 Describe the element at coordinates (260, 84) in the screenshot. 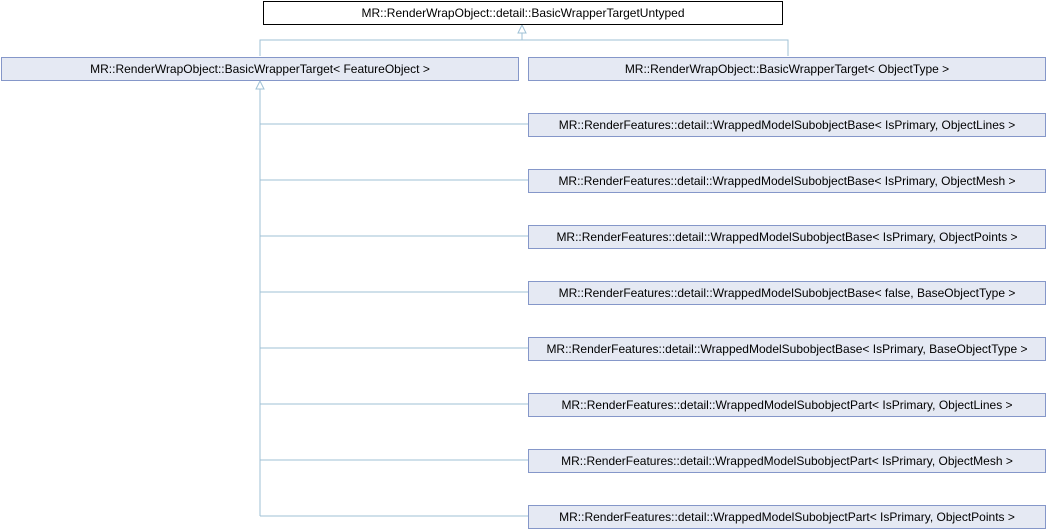

I see `arrowhead-base0` at that location.